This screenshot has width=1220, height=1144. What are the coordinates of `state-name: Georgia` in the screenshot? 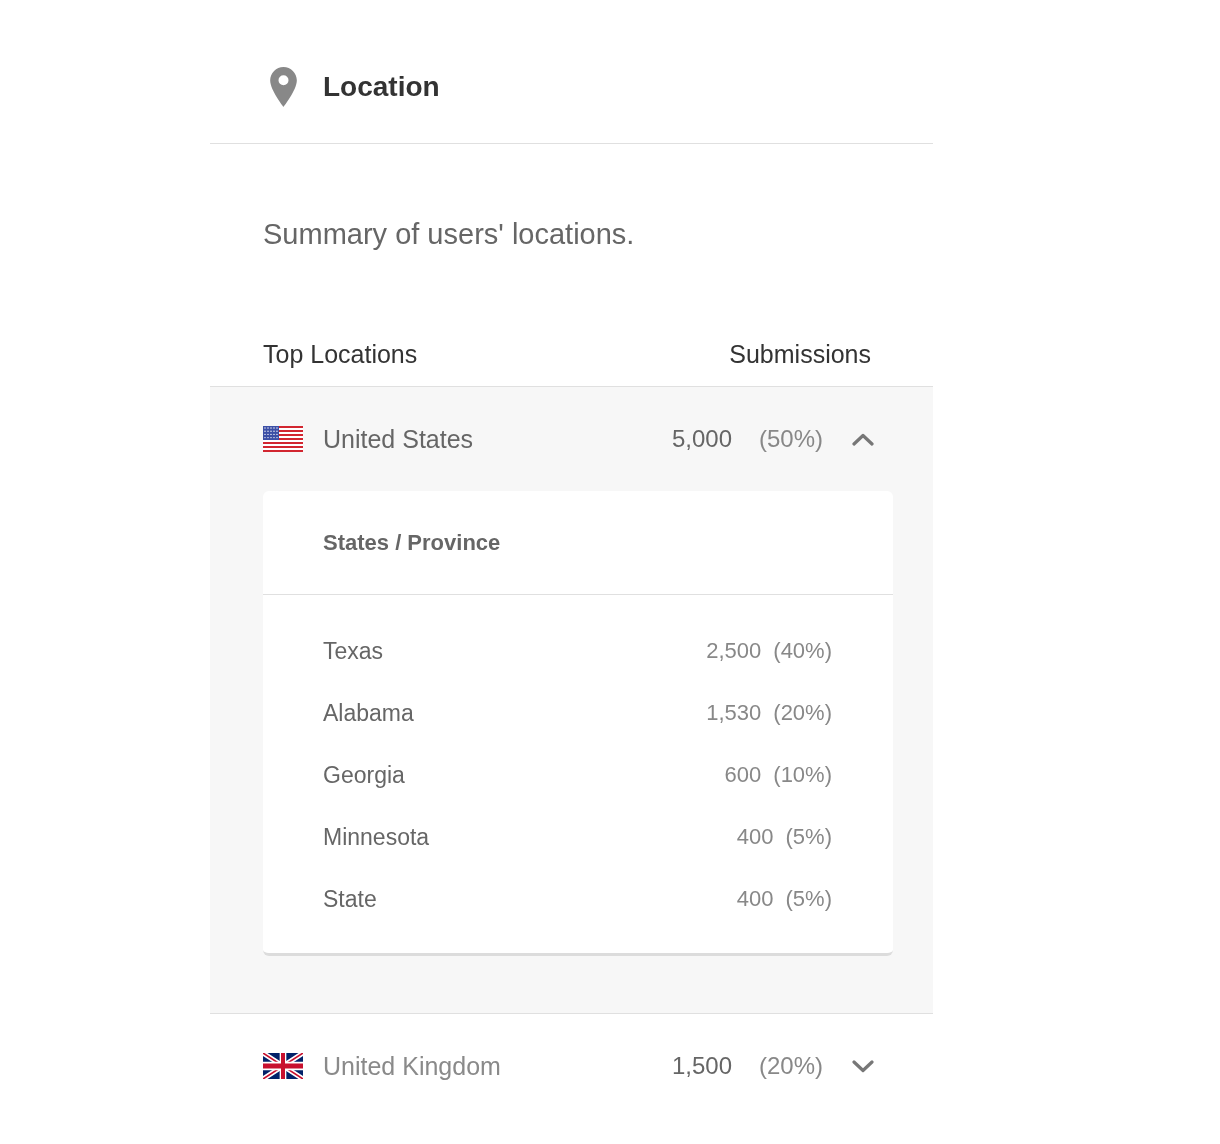 It's located at (364, 775).